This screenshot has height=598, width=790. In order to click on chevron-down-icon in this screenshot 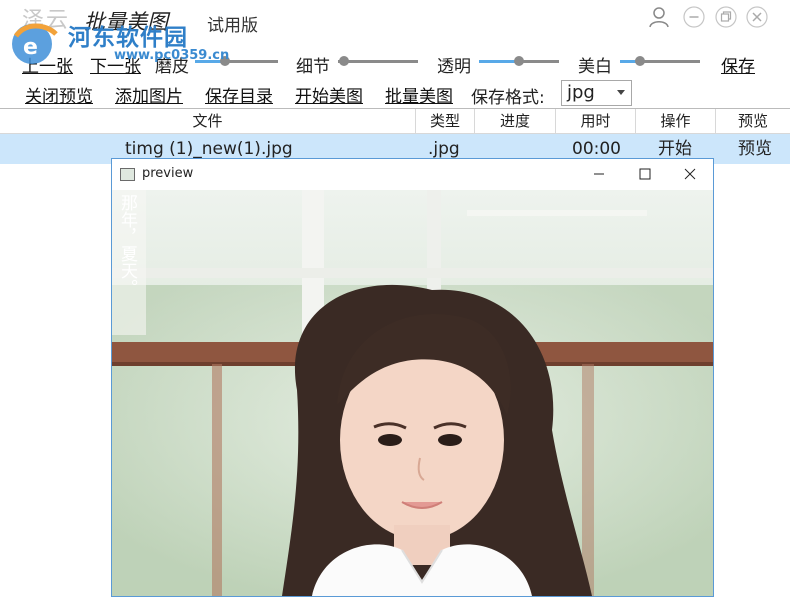, I will do `click(621, 92)`.